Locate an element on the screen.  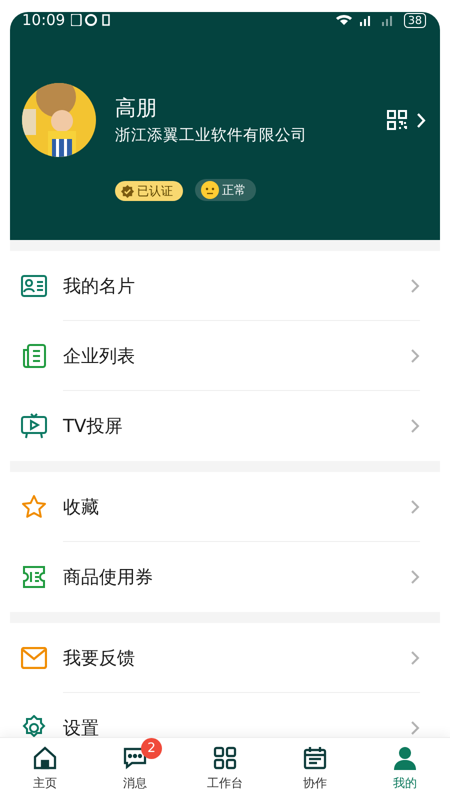
unread-badge: 2 is located at coordinates (151, 748).